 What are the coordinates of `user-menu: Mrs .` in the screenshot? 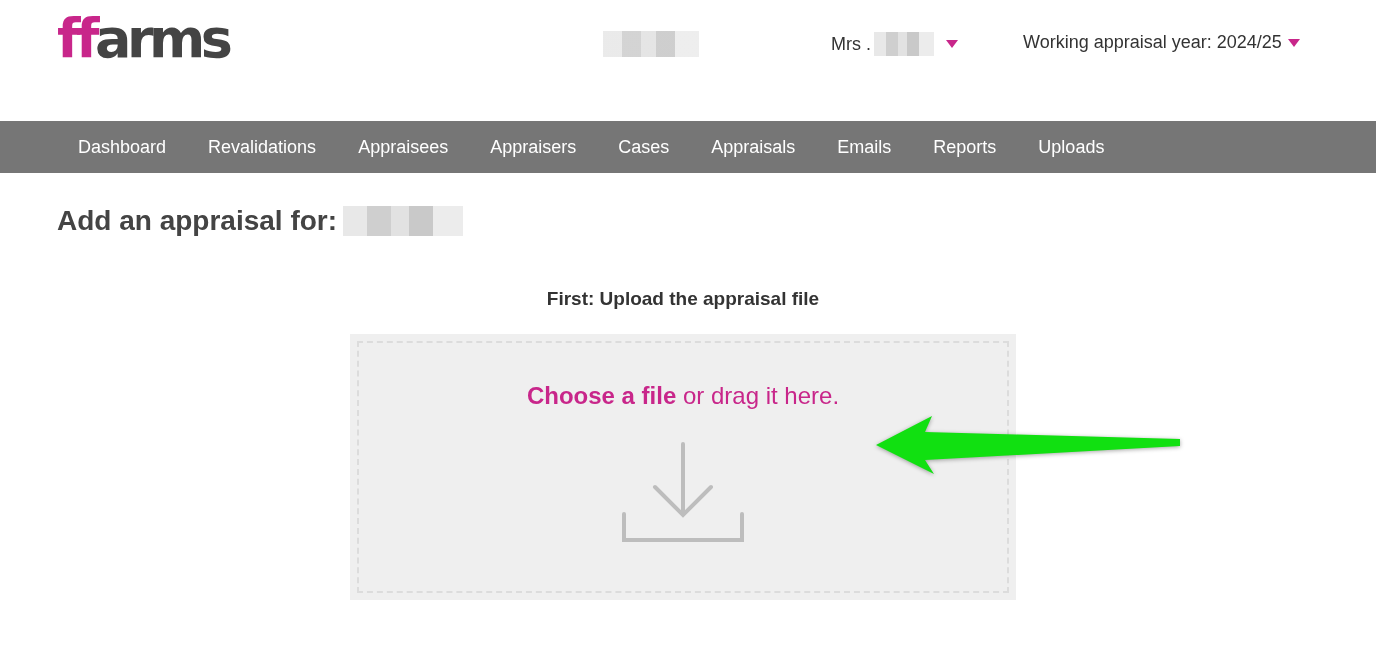 It's located at (894, 44).